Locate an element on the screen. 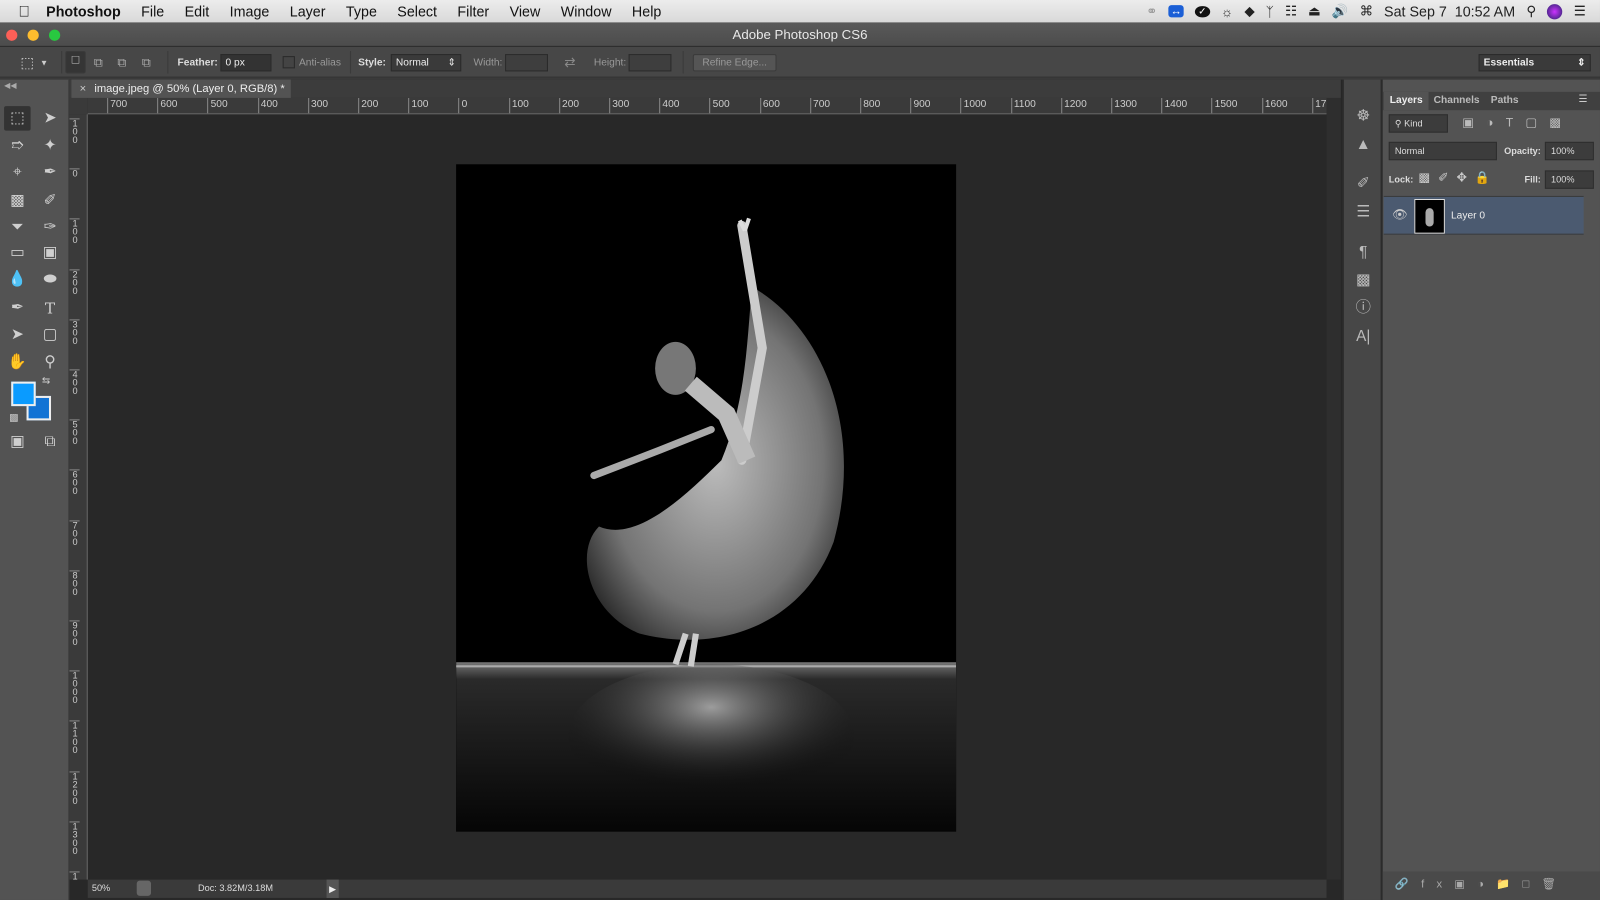  menu-window: Window is located at coordinates (586, 11).